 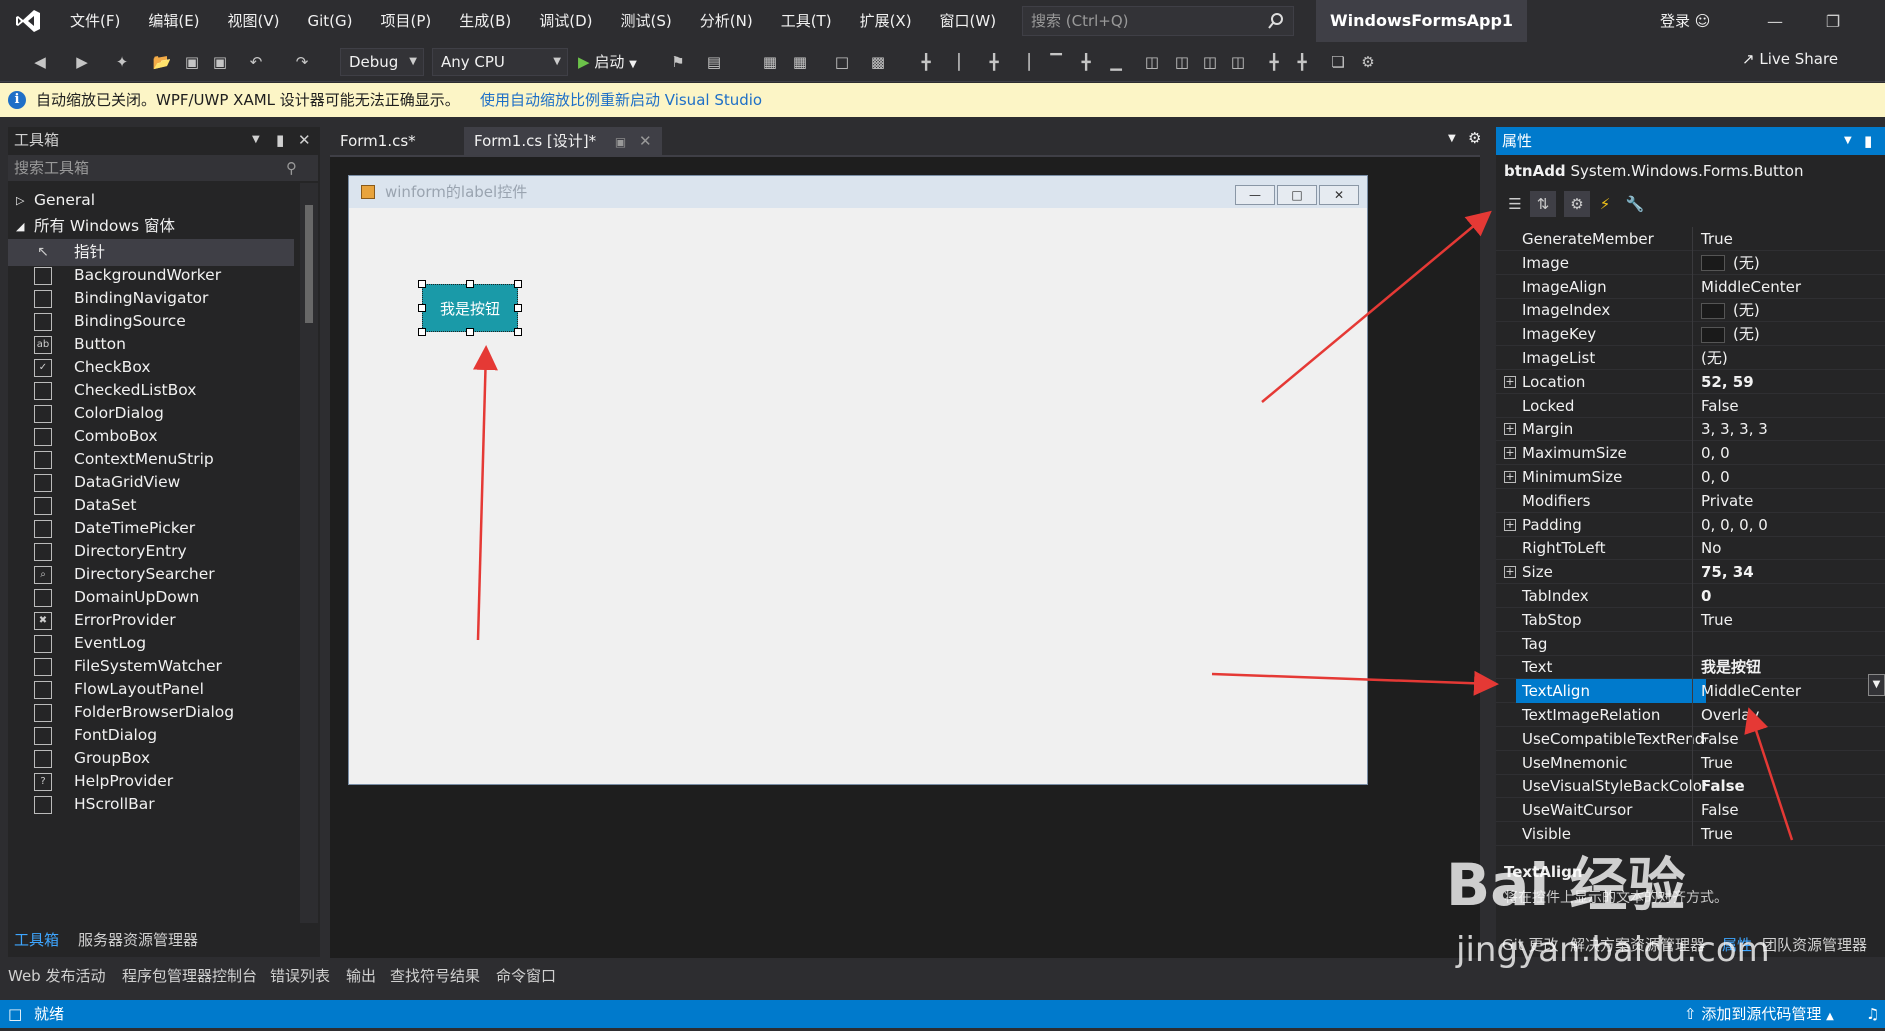 What do you see at coordinates (1833, 21) in the screenshot?
I see `maximize-icon: ❐` at bounding box center [1833, 21].